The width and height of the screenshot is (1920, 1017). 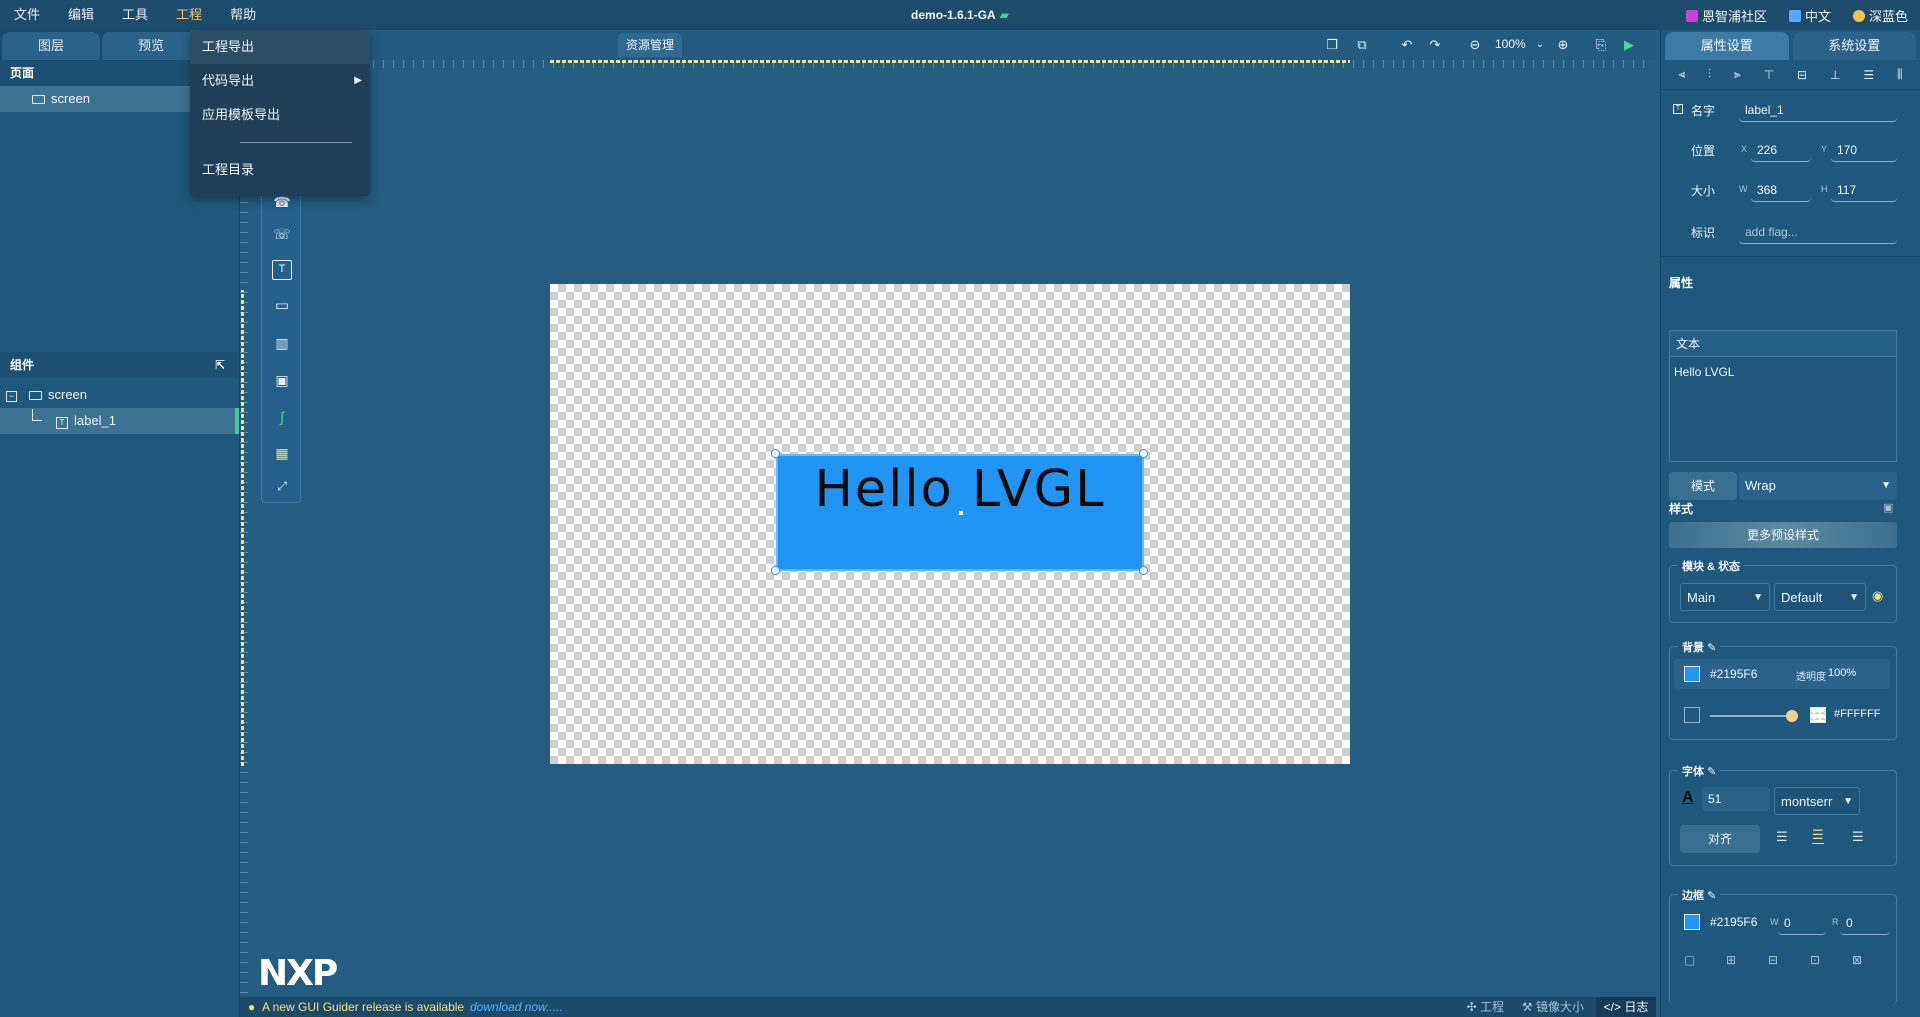 What do you see at coordinates (1692, 922) in the screenshot?
I see `border-color-swatch` at bounding box center [1692, 922].